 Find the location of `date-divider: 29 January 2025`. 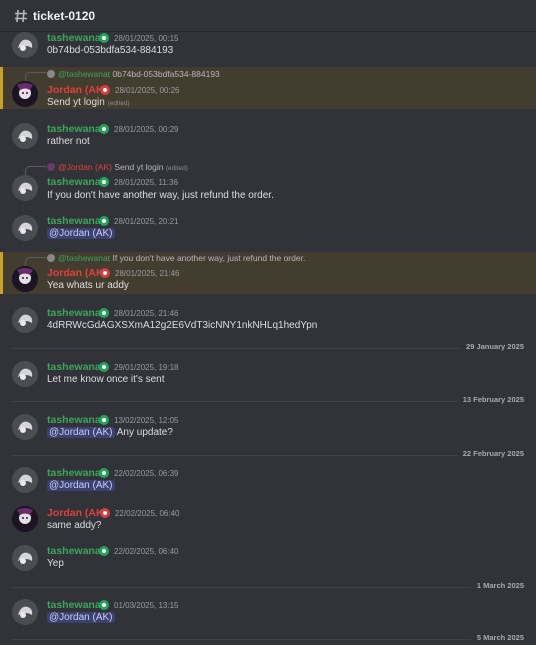

date-divider: 29 January 2025 is located at coordinates (268, 348).